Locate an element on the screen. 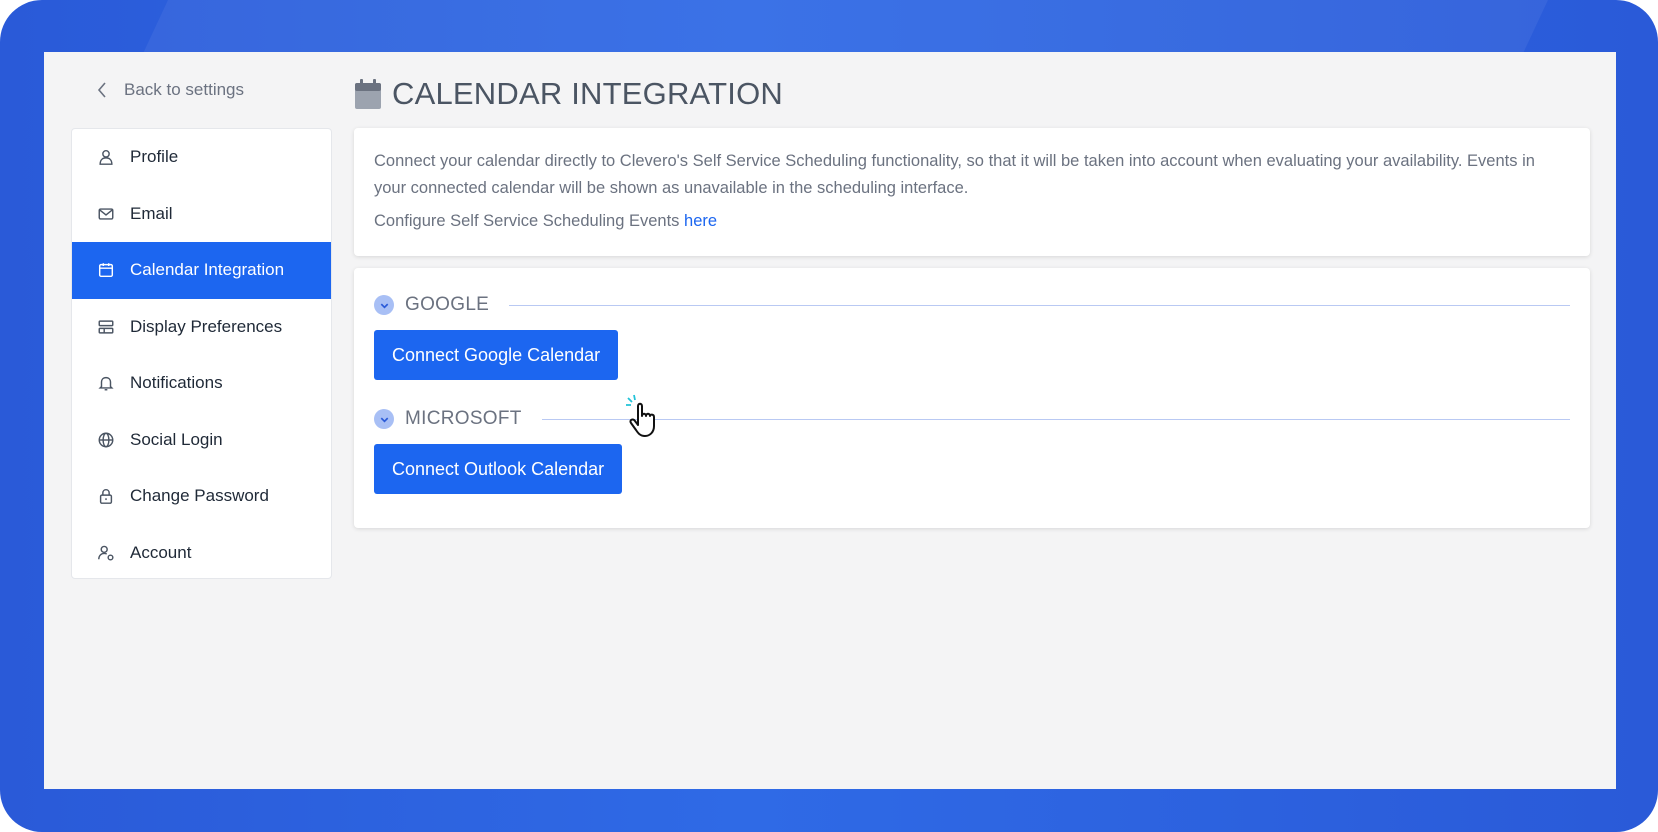 The image size is (1658, 832). sidebar-item-change-password: Change Password is located at coordinates (201, 496).